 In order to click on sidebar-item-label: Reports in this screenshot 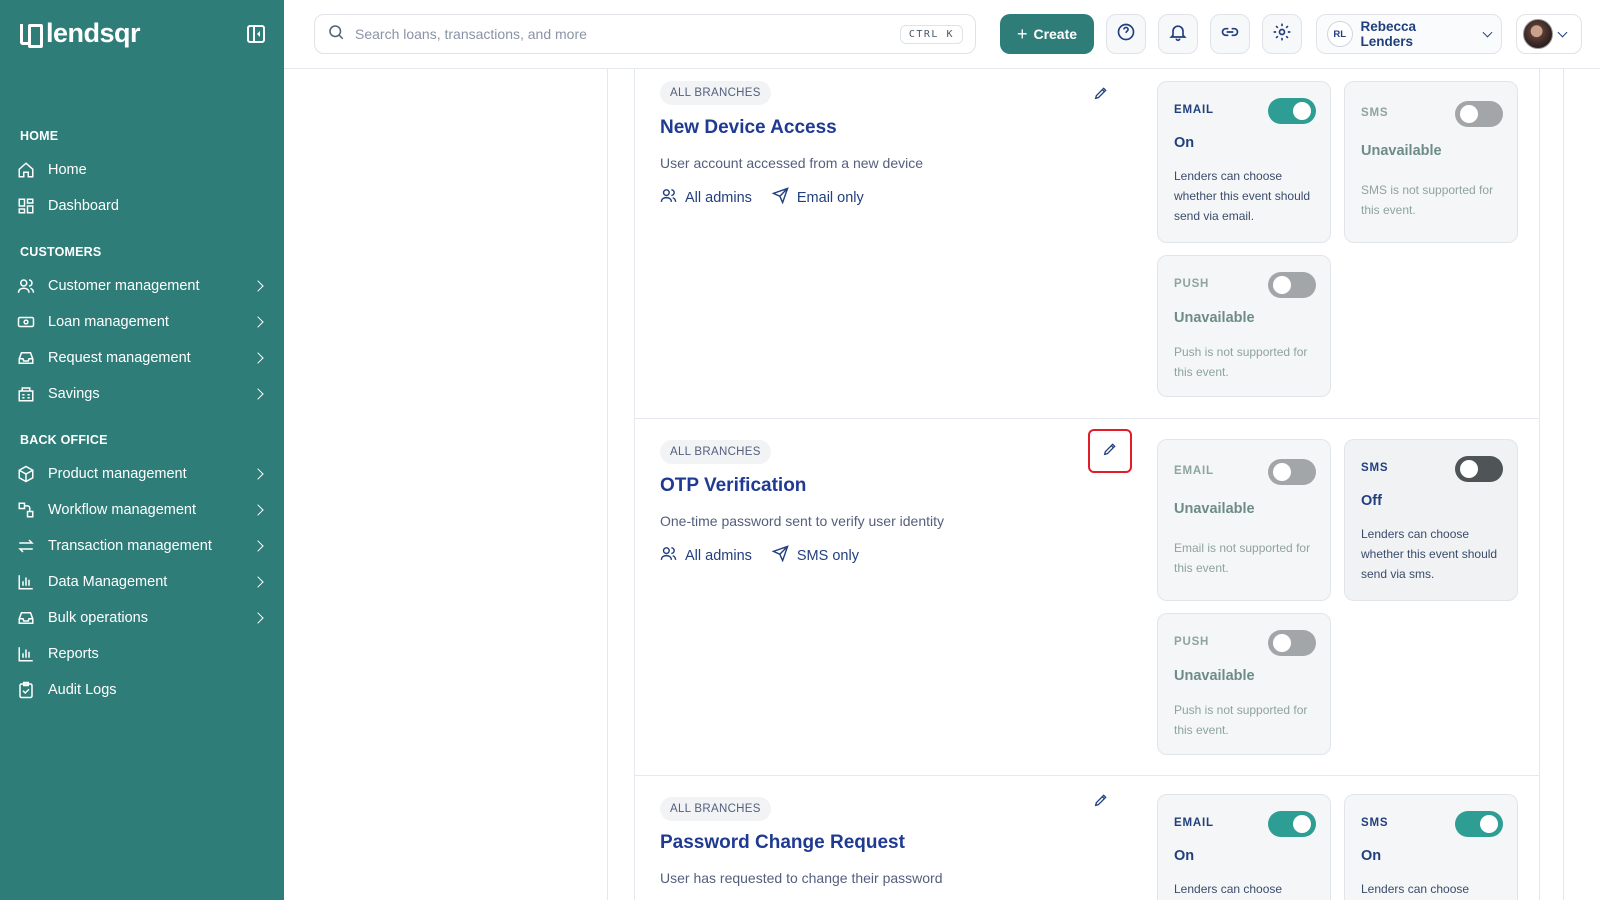, I will do `click(73, 654)`.